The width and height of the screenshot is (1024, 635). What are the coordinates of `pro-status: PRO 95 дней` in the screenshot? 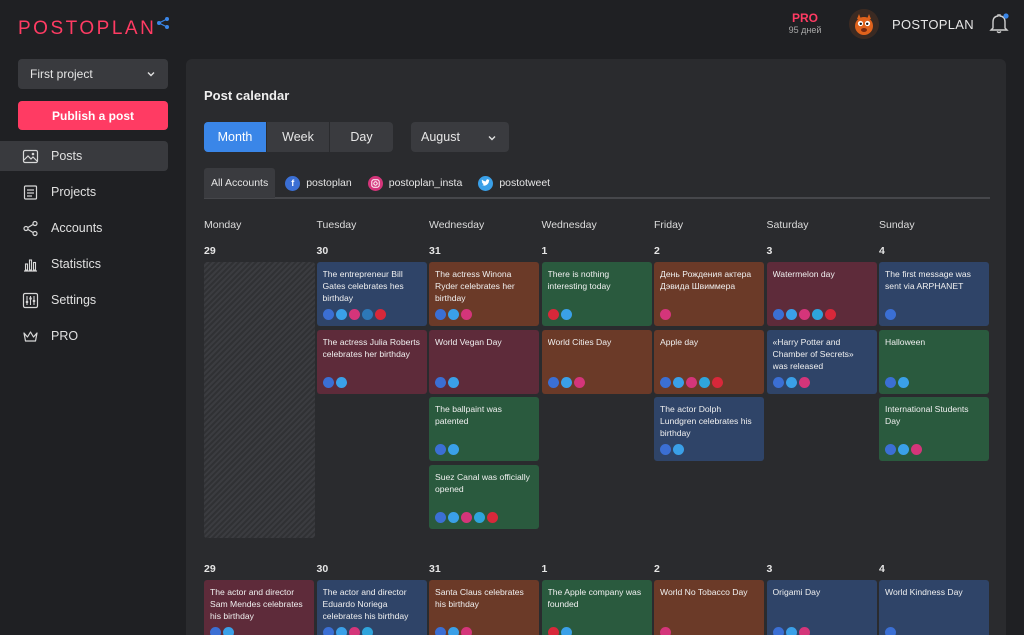 It's located at (805, 23).